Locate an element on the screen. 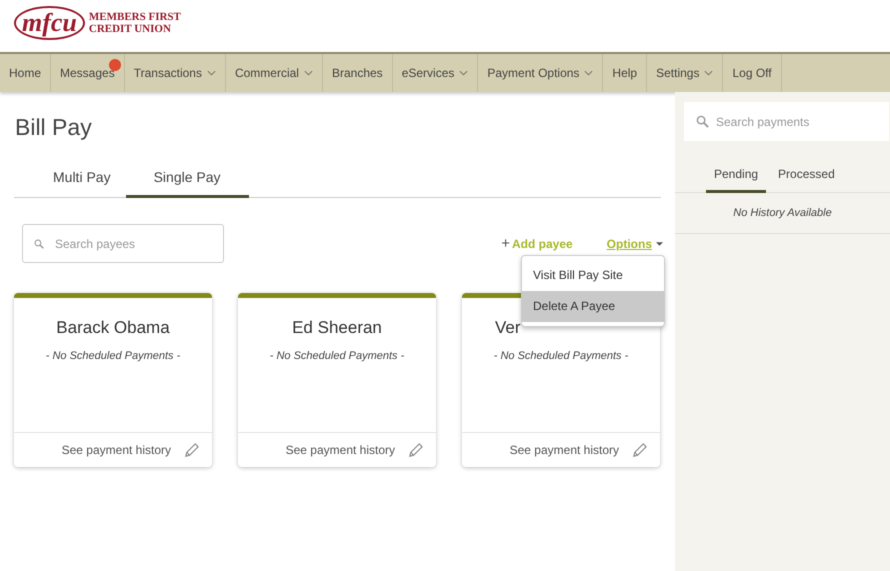 The width and height of the screenshot is (890, 571). payee-name: Barack Obama is located at coordinates (113, 328).